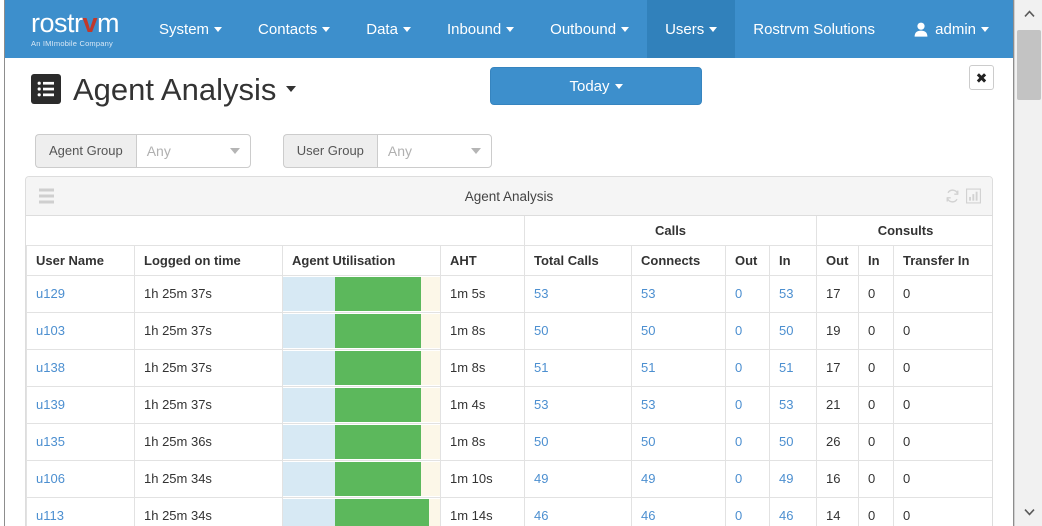 Image resolution: width=1042 pixels, height=526 pixels. What do you see at coordinates (648, 478) in the screenshot?
I see `cell-connects-link: 49` at bounding box center [648, 478].